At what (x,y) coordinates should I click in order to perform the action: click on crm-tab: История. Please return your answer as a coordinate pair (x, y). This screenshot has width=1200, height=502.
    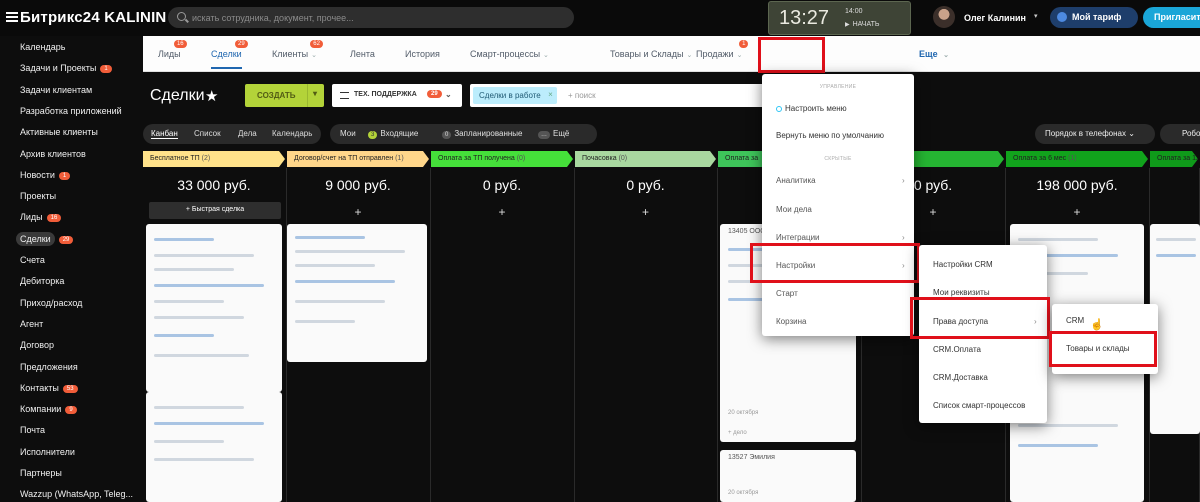
    Looking at the image, I should click on (422, 54).